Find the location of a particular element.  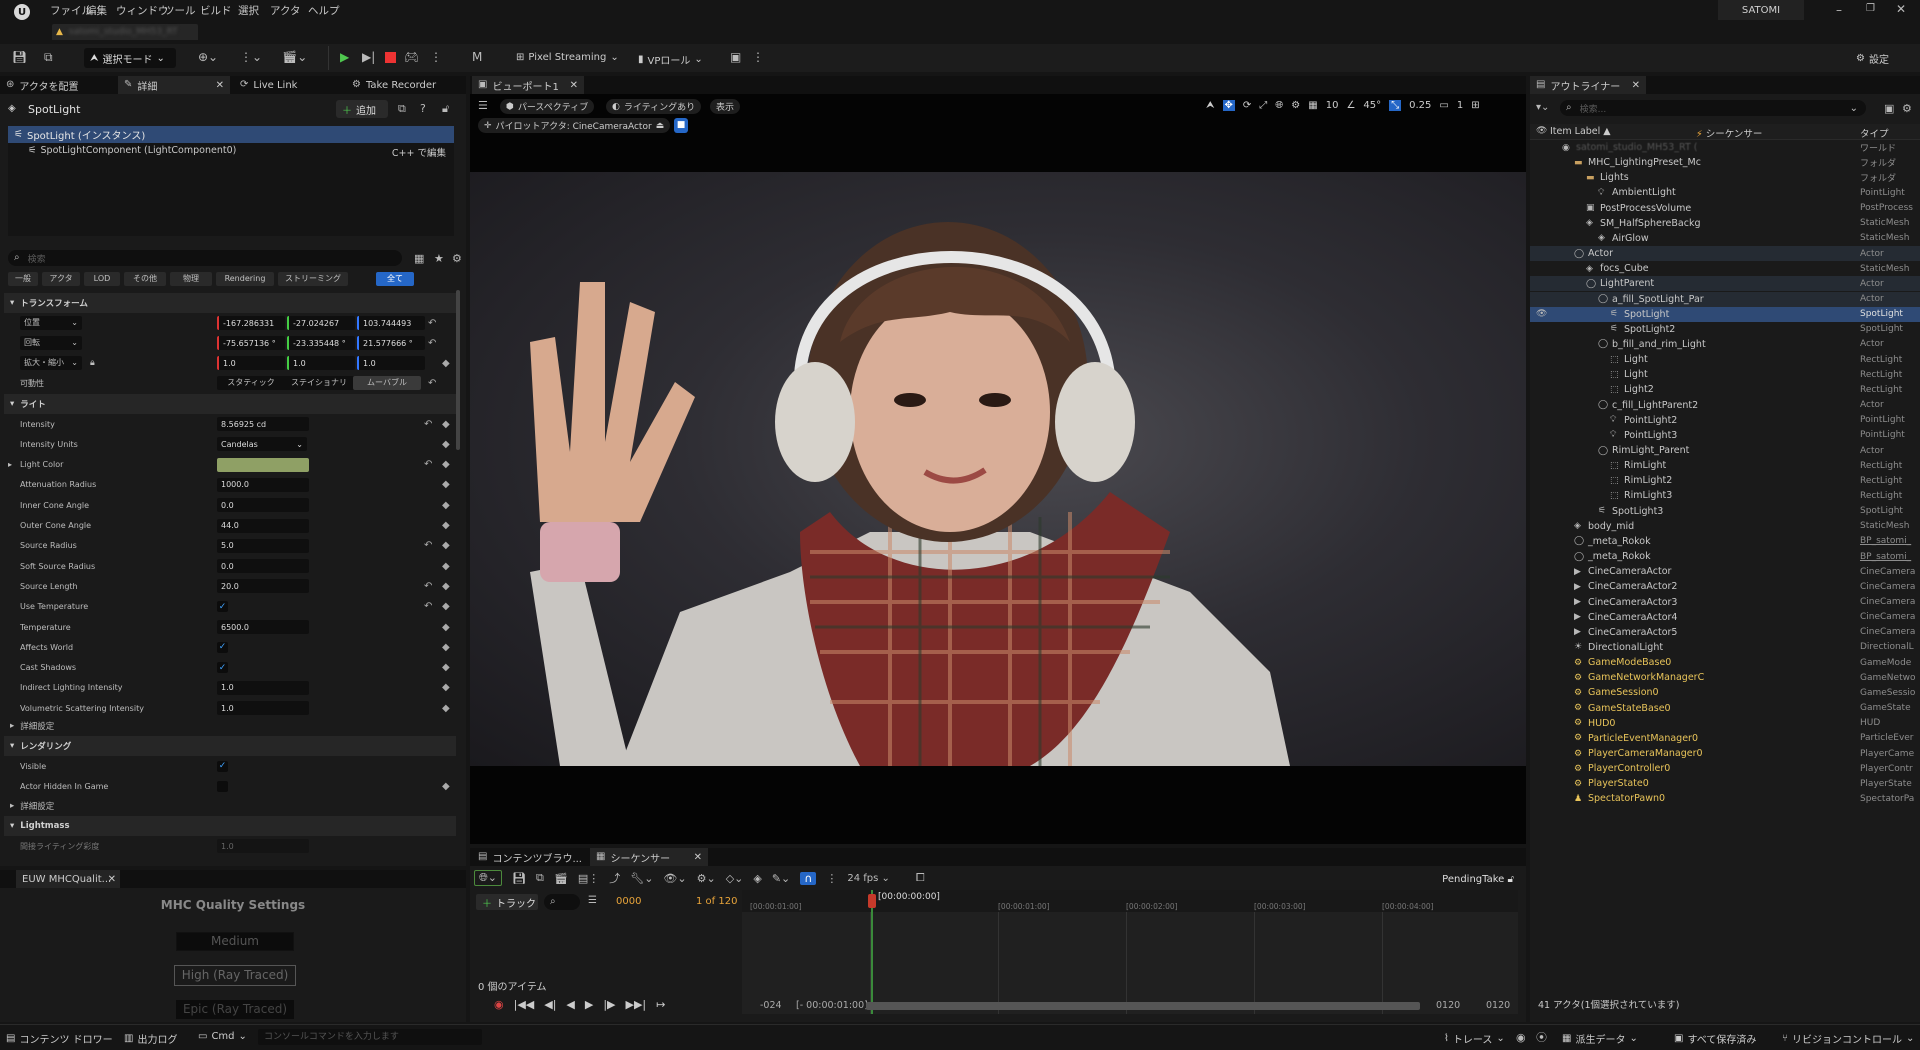

filter-streaming: ストリーミング is located at coordinates (313, 279).